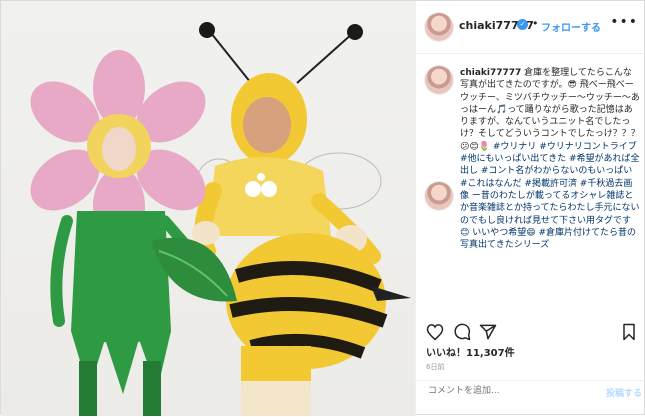 Image resolution: width=645 pixels, height=417 pixels. What do you see at coordinates (522, 24) in the screenshot?
I see `verified-badge-icon: ✓` at bounding box center [522, 24].